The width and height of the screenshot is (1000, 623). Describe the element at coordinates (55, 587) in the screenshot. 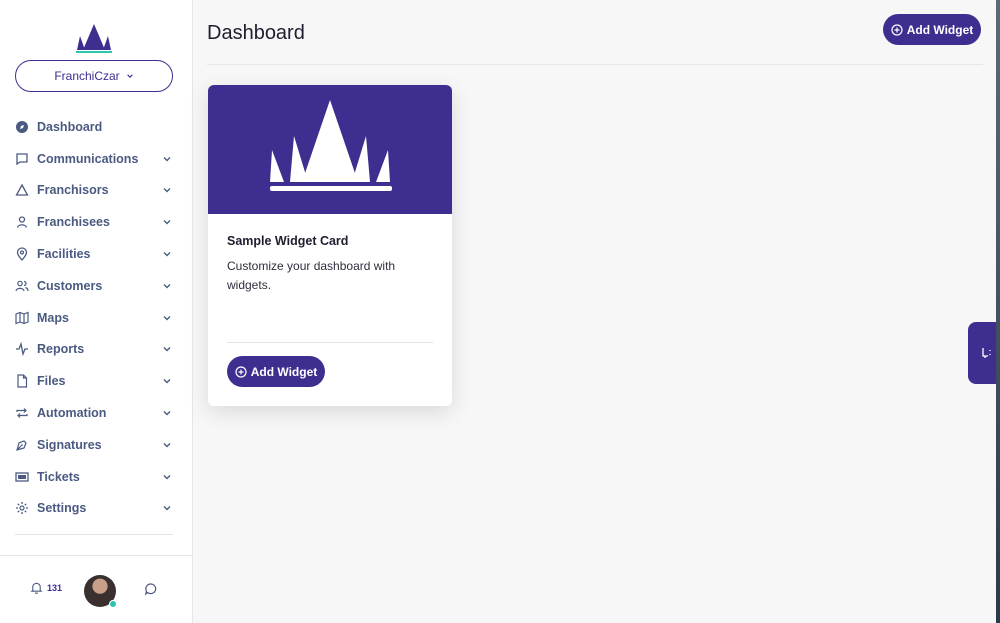

I see `notifications-count: 131` at that location.